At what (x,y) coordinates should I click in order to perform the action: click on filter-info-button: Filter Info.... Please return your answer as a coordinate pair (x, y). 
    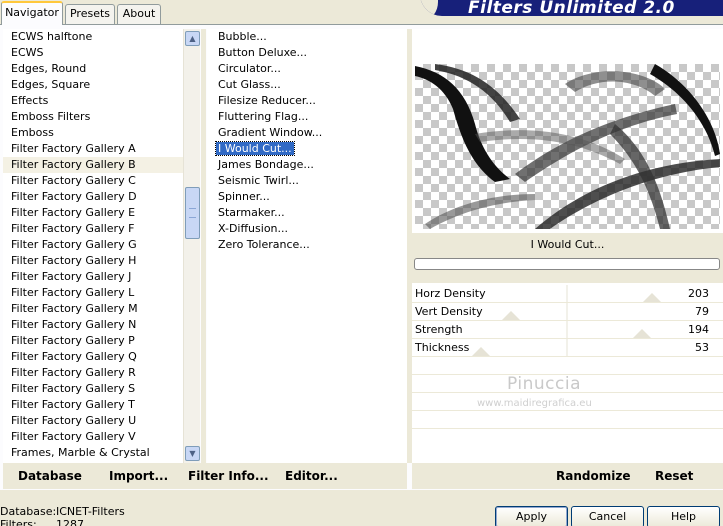
    Looking at the image, I should click on (228, 476).